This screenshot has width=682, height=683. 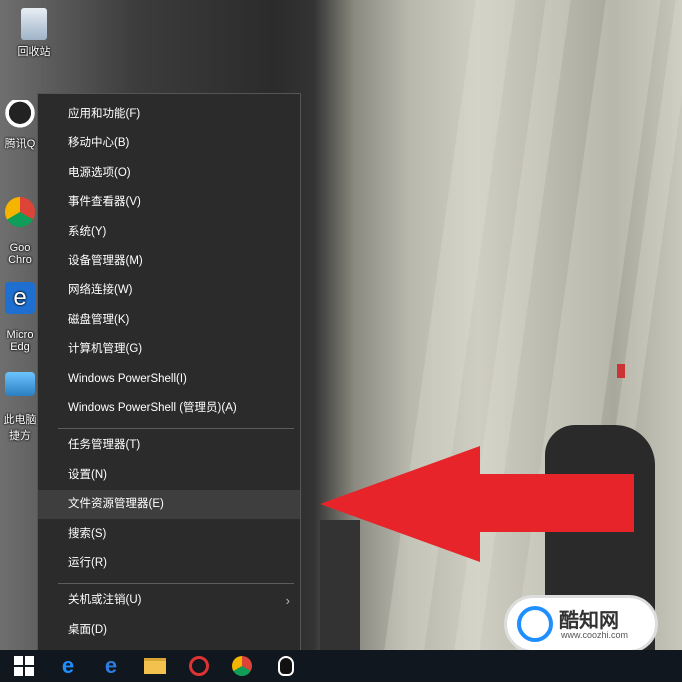 I want to click on menu-item-label: 文件资源管理器(E), so click(x=116, y=504).